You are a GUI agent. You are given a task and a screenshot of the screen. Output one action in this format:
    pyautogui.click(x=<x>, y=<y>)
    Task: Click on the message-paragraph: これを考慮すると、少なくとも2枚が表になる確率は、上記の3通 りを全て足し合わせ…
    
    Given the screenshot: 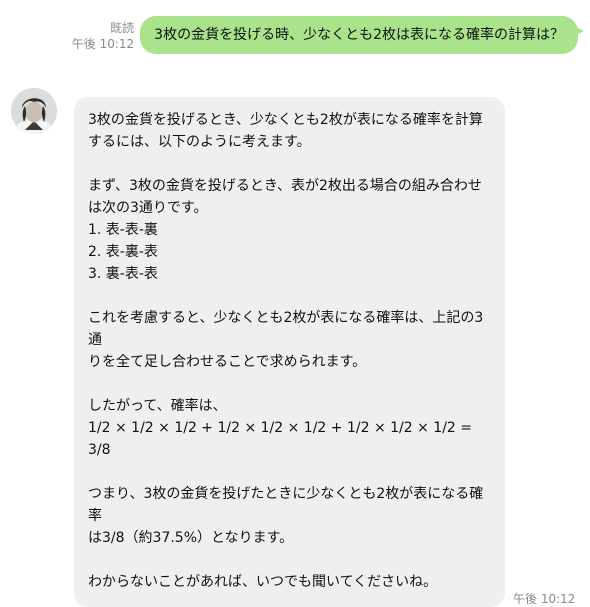 What is the action you would take?
    pyautogui.click(x=286, y=340)
    